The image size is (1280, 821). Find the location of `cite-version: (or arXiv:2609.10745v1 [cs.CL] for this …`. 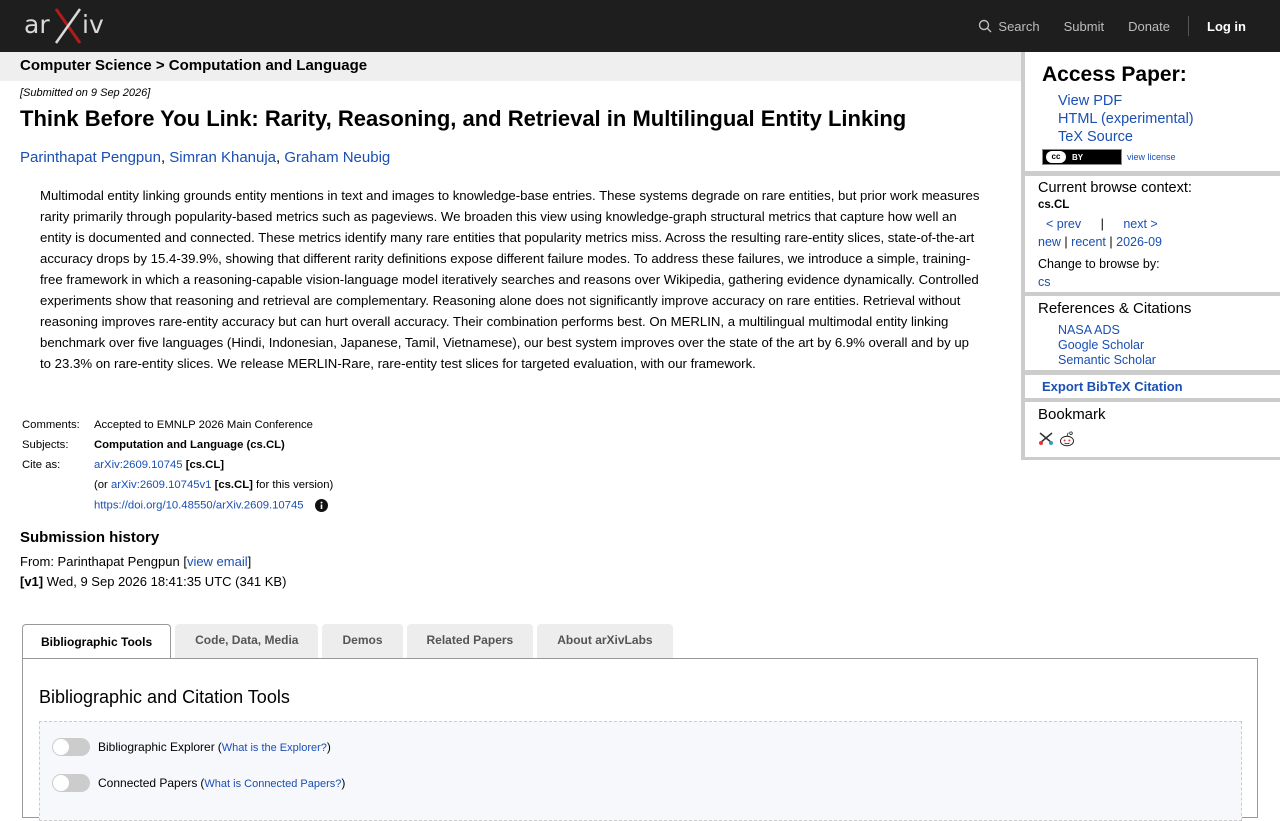

cite-version: (or arXiv:2609.10745v1 [cs.CL] for this … is located at coordinates (214, 485).